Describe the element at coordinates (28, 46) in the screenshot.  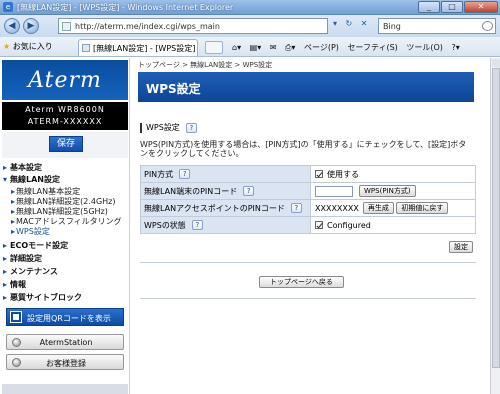
I see `favorites-button: ★ お気に入り` at that location.